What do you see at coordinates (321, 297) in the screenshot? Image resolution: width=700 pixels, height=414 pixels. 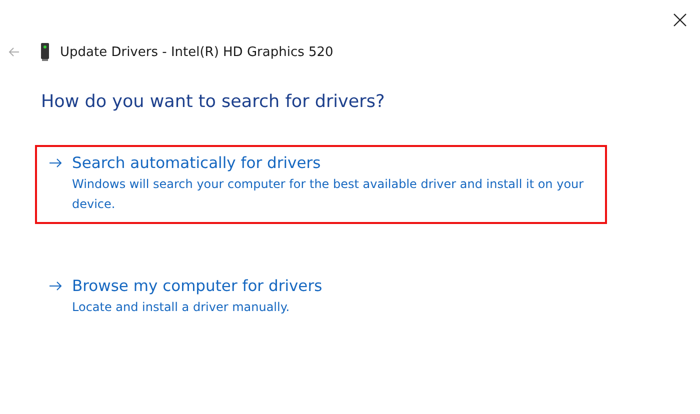 I see `search-option: Browse my computer for drivers Locate and install a driver manually.` at bounding box center [321, 297].